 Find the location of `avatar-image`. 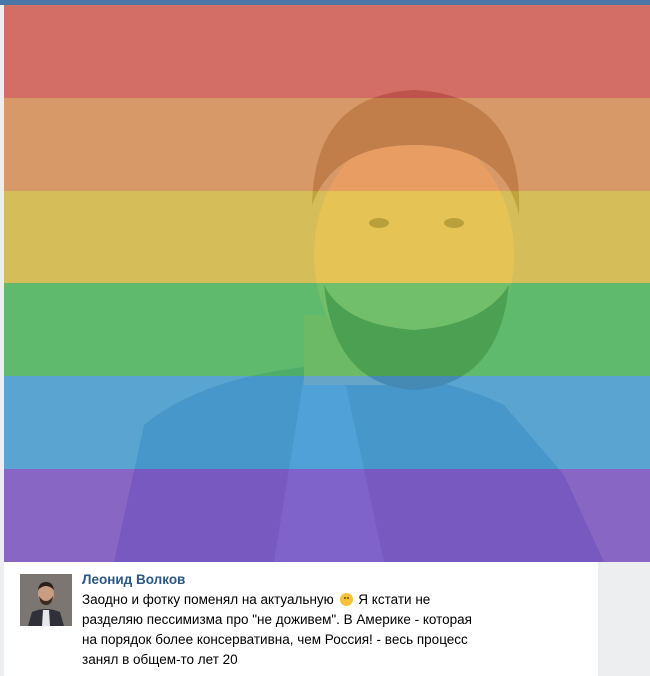

avatar-image is located at coordinates (46, 600).